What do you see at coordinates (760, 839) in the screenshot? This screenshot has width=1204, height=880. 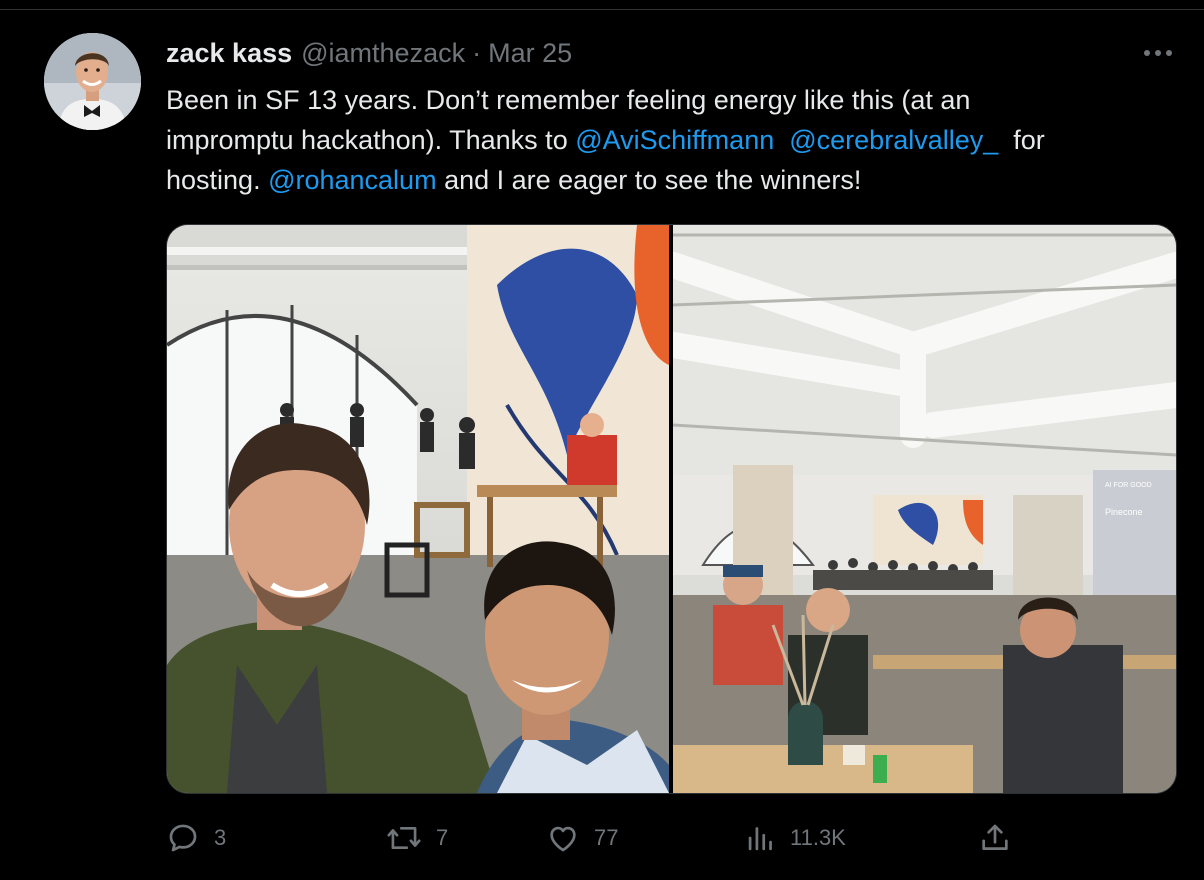 I see `views-icon` at bounding box center [760, 839].